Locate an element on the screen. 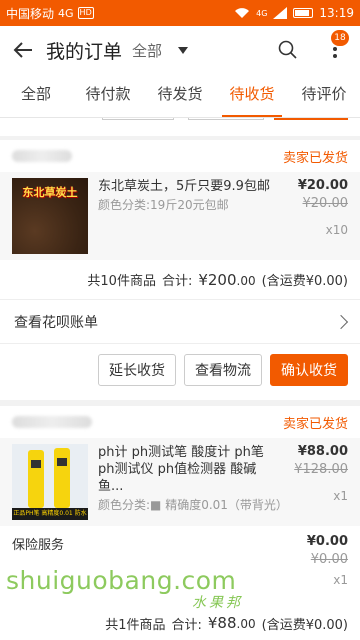  extend-receipt-button: 延长收货 is located at coordinates (137, 370).